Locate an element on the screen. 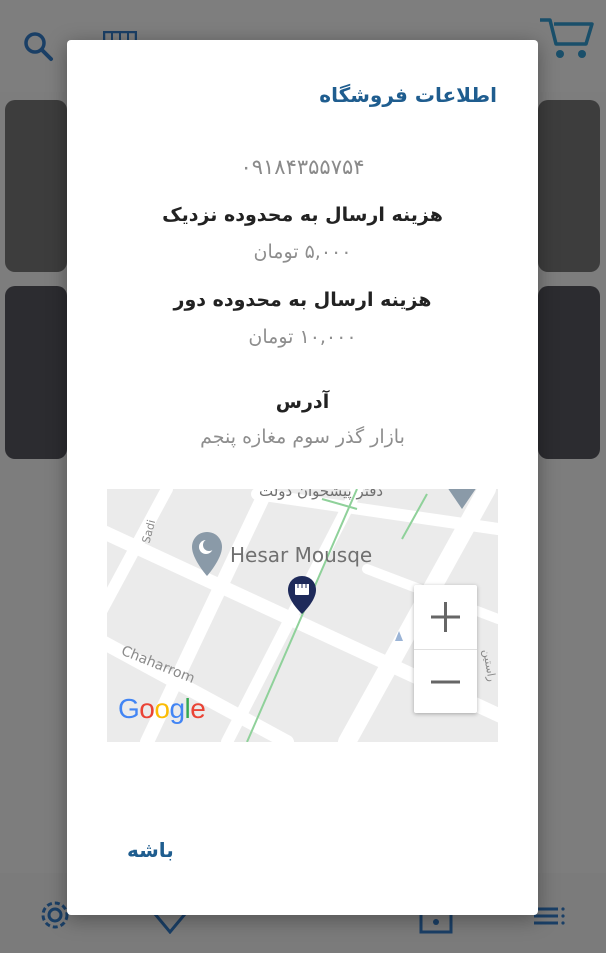  zoom-in-button is located at coordinates (445, 617).